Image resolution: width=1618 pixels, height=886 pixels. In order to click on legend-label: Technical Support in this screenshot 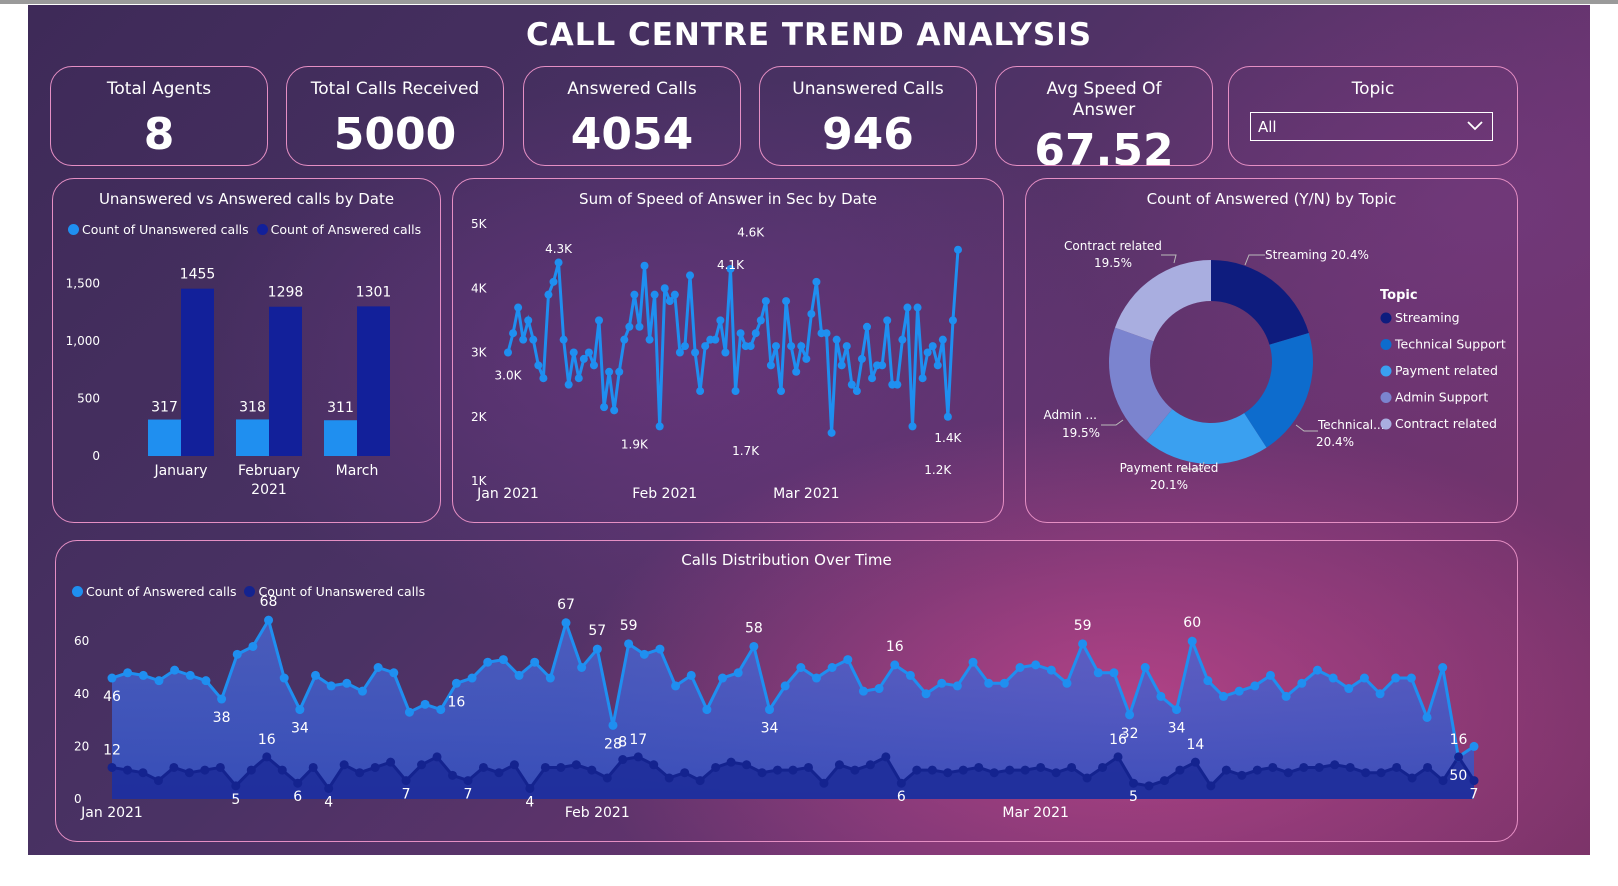, I will do `click(1450, 344)`.